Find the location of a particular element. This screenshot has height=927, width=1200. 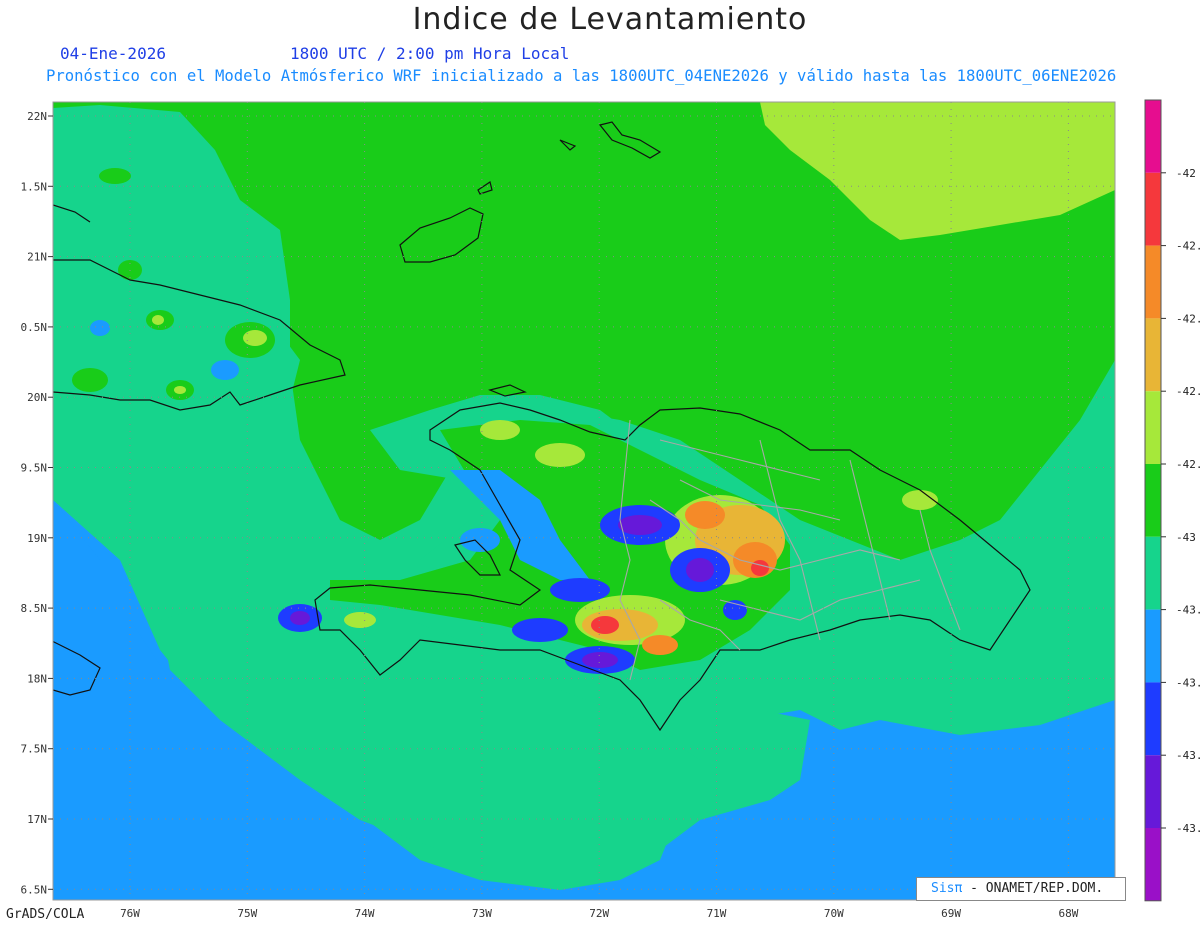

longitude-axis: 76W 75W 74W 73W 72W 71W 70W 69W 68W is located at coordinates (599, 913).